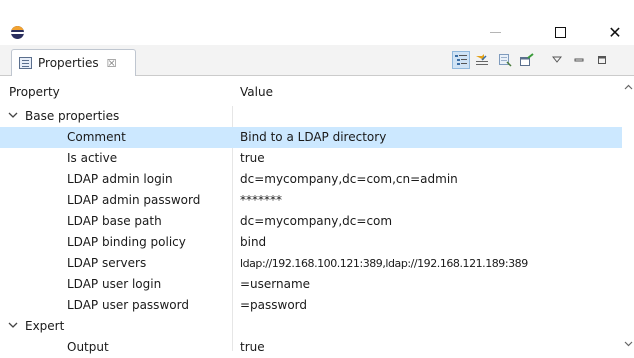 This screenshot has height=358, width=634. I want to click on minimize-view-icon, so click(579, 60).